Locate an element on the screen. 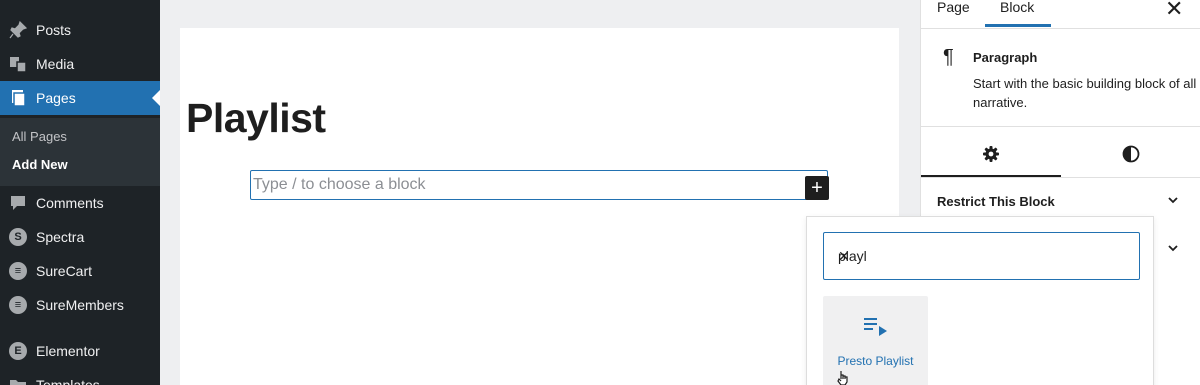 This screenshot has width=1200, height=385. active-tab-indicator is located at coordinates (1018, 25).